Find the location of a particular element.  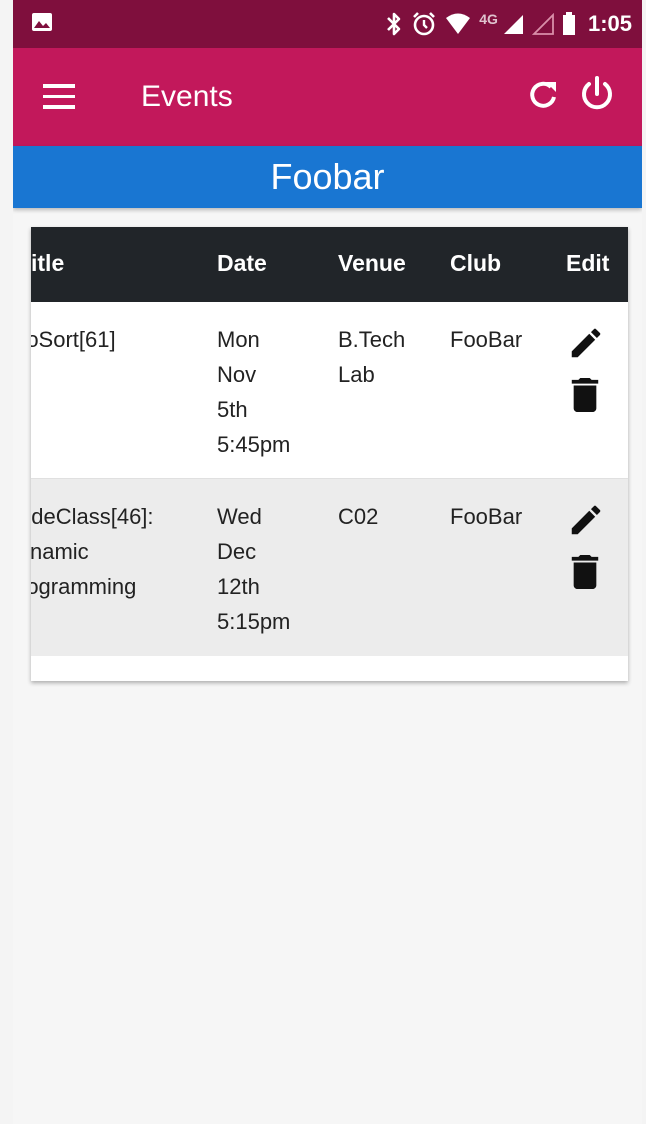

event-date: Mon Nov 5th 5:45pm is located at coordinates (254, 392).